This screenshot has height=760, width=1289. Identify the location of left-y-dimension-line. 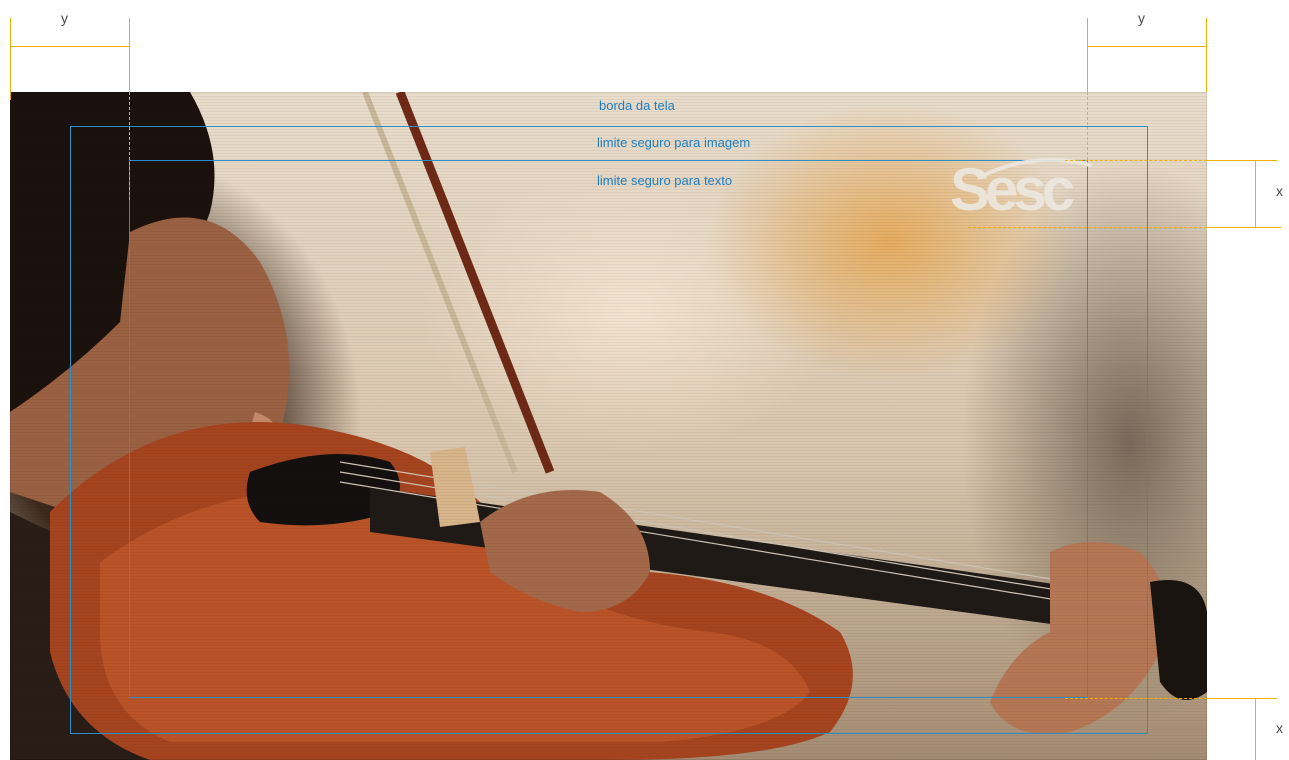
(70, 46).